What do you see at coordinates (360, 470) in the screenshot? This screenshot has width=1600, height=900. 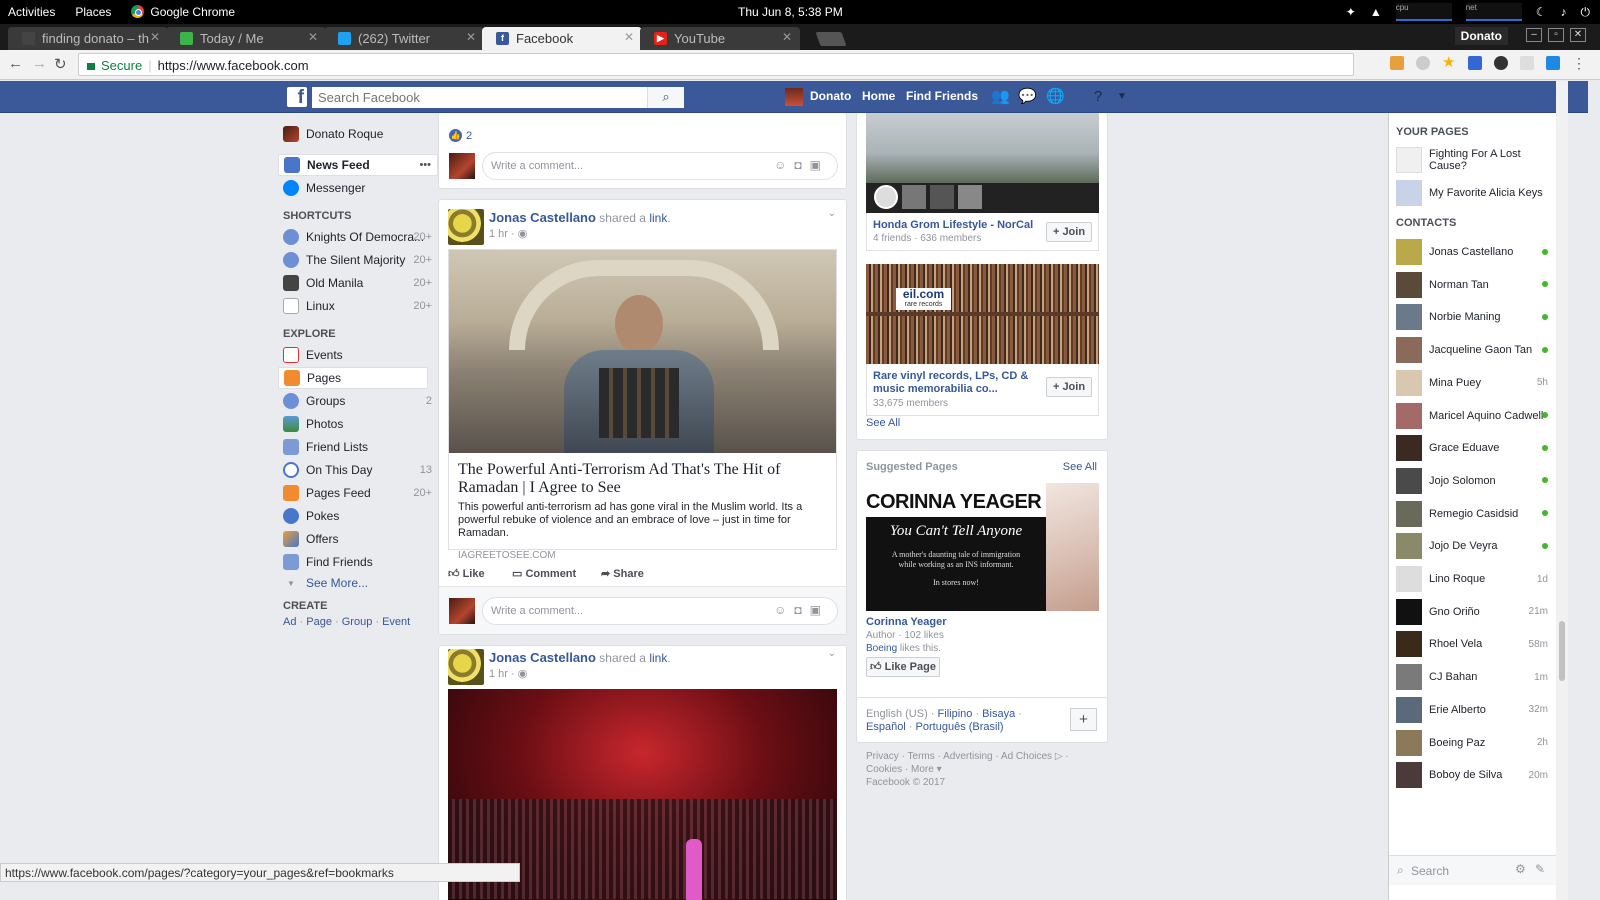 I see `sidebar-item-on-this-day: On This Day 13` at bounding box center [360, 470].